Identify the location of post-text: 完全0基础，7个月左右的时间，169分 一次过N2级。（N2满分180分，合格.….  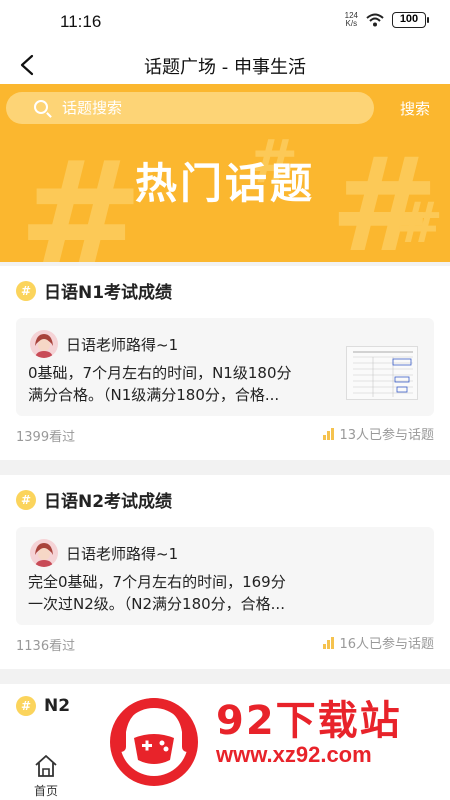
(223, 593).